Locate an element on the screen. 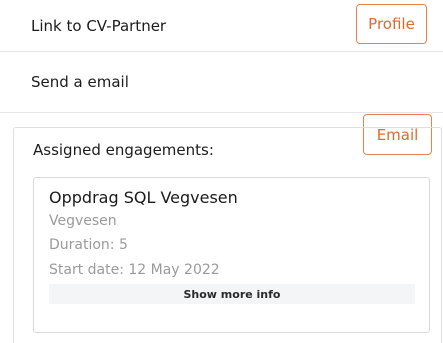  engagement-client: Vegvesen is located at coordinates (83, 221).